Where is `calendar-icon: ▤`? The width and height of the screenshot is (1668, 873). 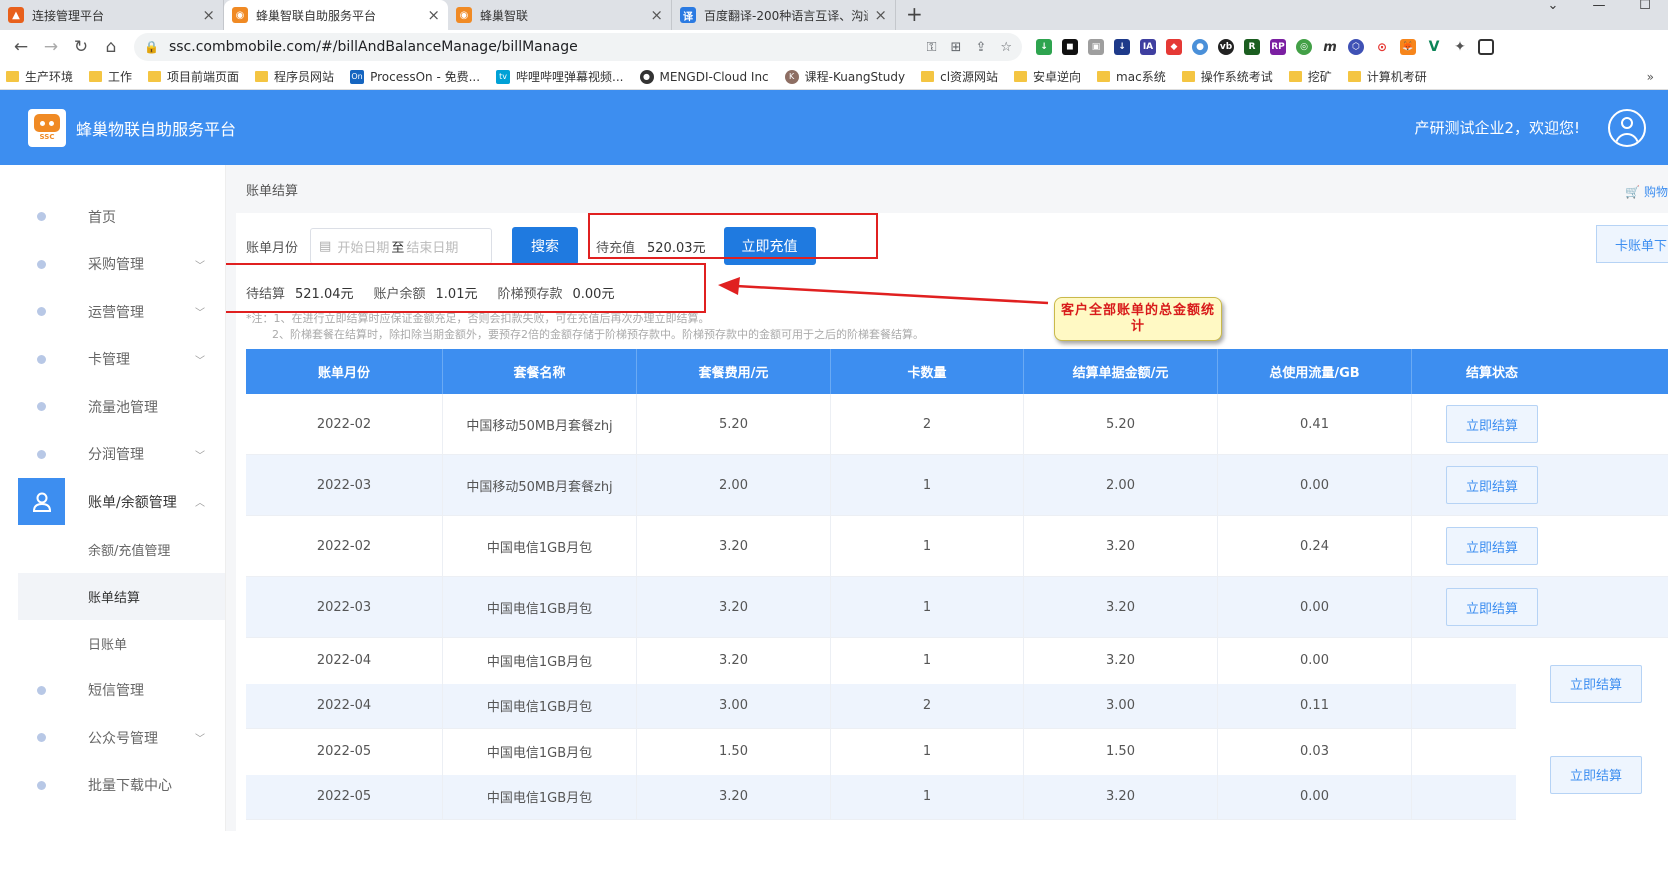
calendar-icon: ▤ is located at coordinates (325, 246).